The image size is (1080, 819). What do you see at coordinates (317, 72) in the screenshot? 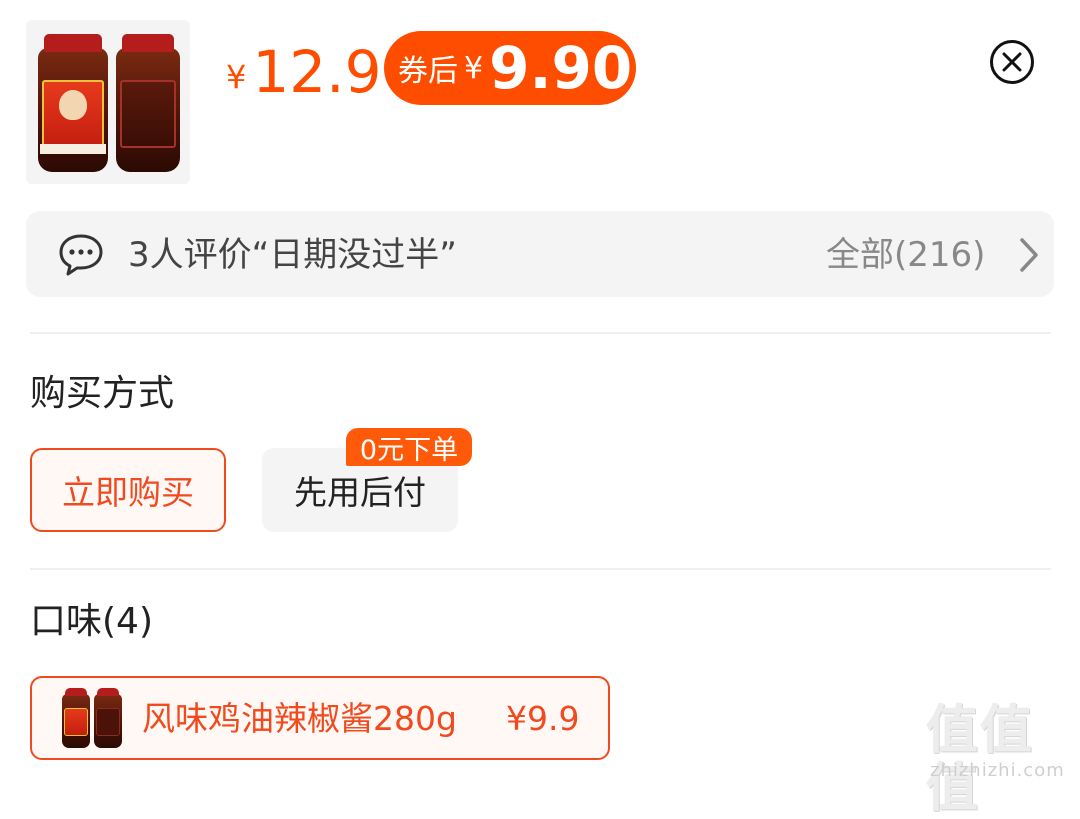
I see `original-price-value: 12.9` at bounding box center [317, 72].